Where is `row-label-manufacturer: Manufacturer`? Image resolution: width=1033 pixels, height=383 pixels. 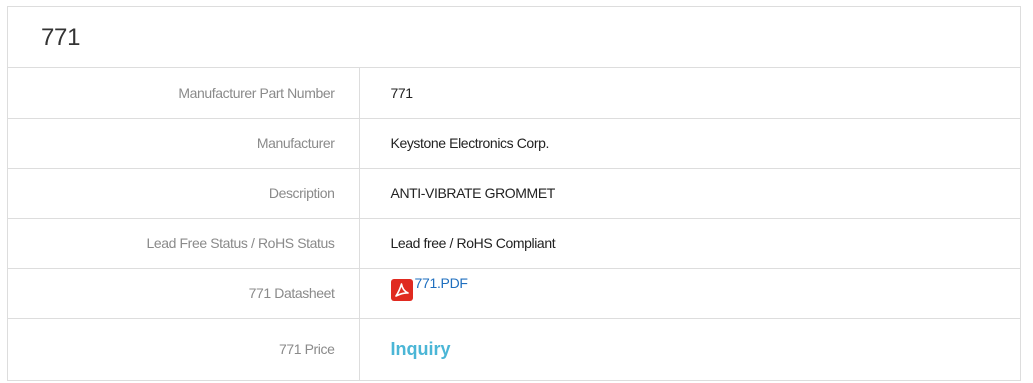 row-label-manufacturer: Manufacturer is located at coordinates (184, 143).